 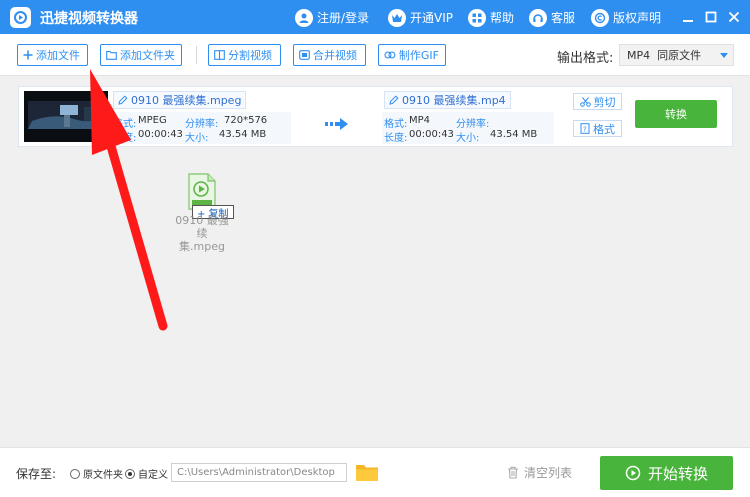 What do you see at coordinates (637, 18) in the screenshot?
I see `copyright-label: 版权声明` at bounding box center [637, 18].